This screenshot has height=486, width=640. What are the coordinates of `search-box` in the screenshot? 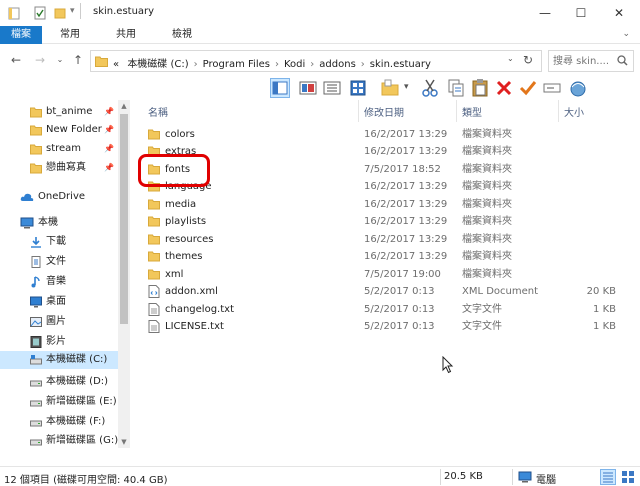 It's located at (591, 61).